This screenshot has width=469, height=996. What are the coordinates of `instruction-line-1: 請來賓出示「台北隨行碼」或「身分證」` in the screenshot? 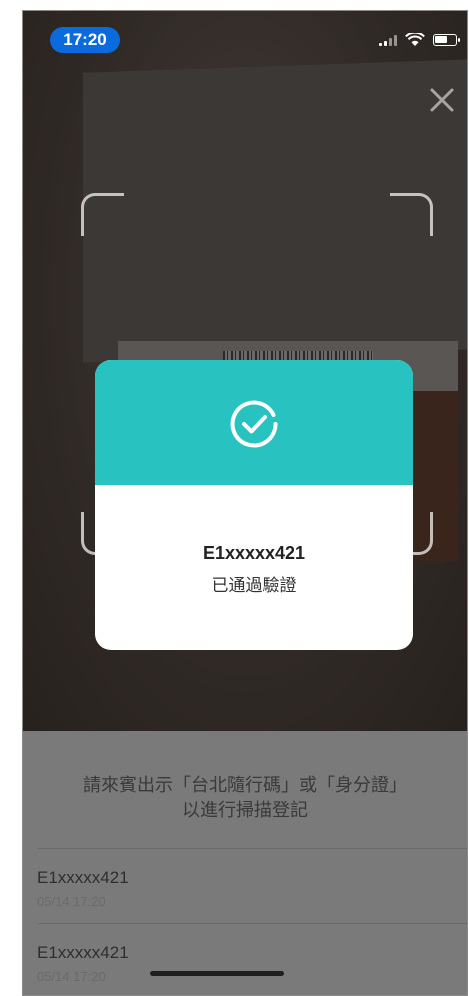 It's located at (245, 785).